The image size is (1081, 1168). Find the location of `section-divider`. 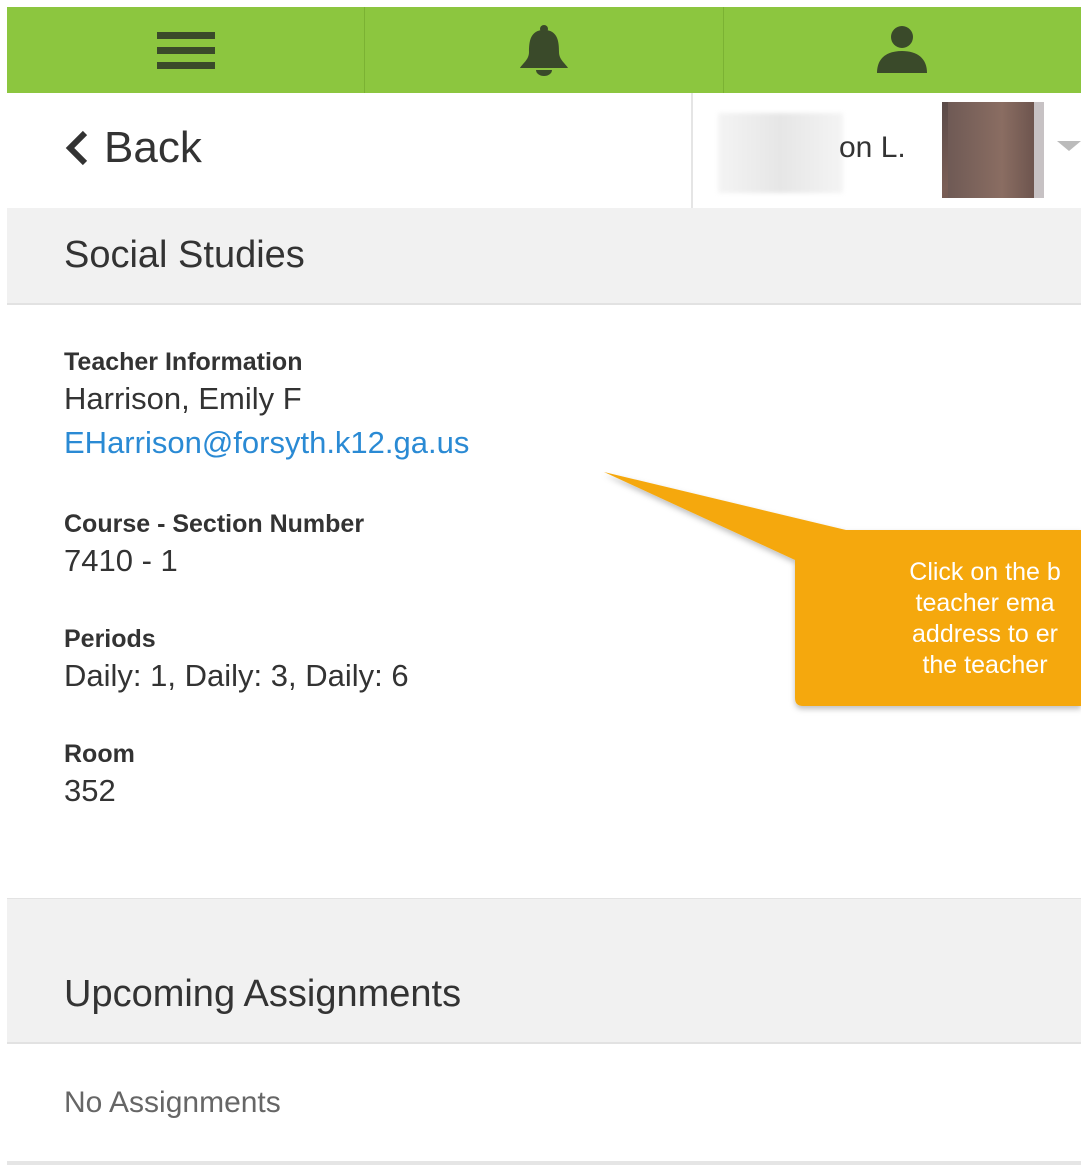

section-divider is located at coordinates (544, 922).